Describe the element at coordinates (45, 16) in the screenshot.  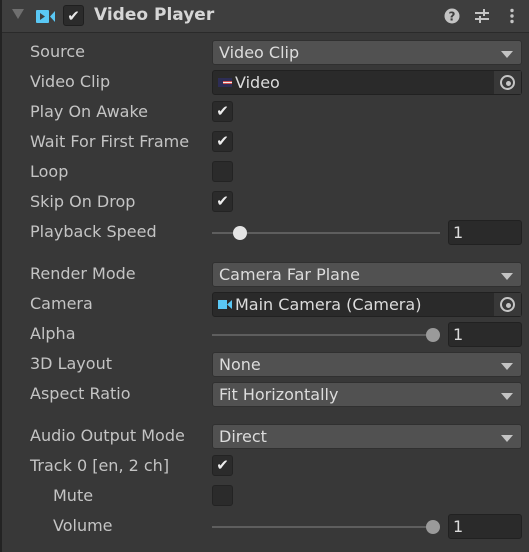
I see `video-player-icon` at that location.